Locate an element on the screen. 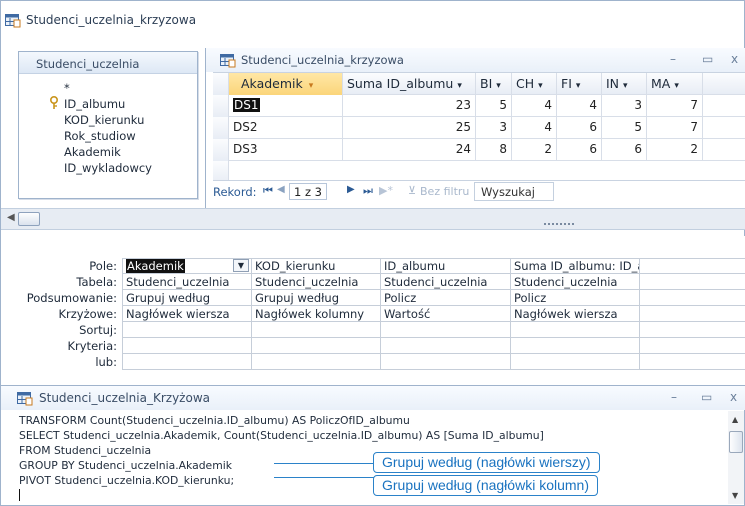 Image resolution: width=745 pixels, height=506 pixels. splitter-grip is located at coordinates (559, 224).